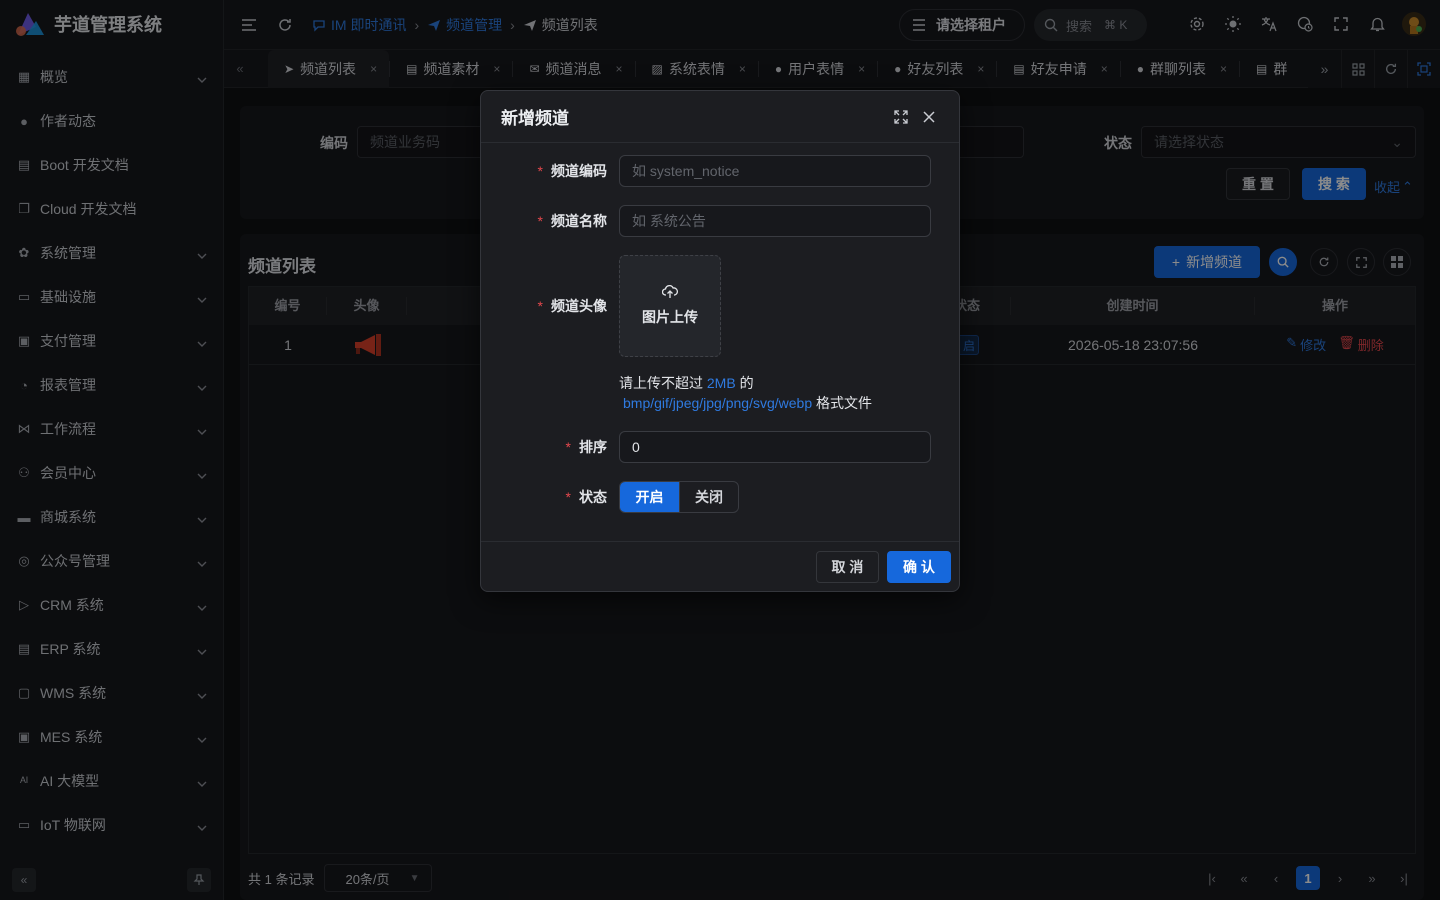 The width and height of the screenshot is (1440, 900). Describe the element at coordinates (708, 497) in the screenshot. I see `status-off-option: 关闭` at that location.